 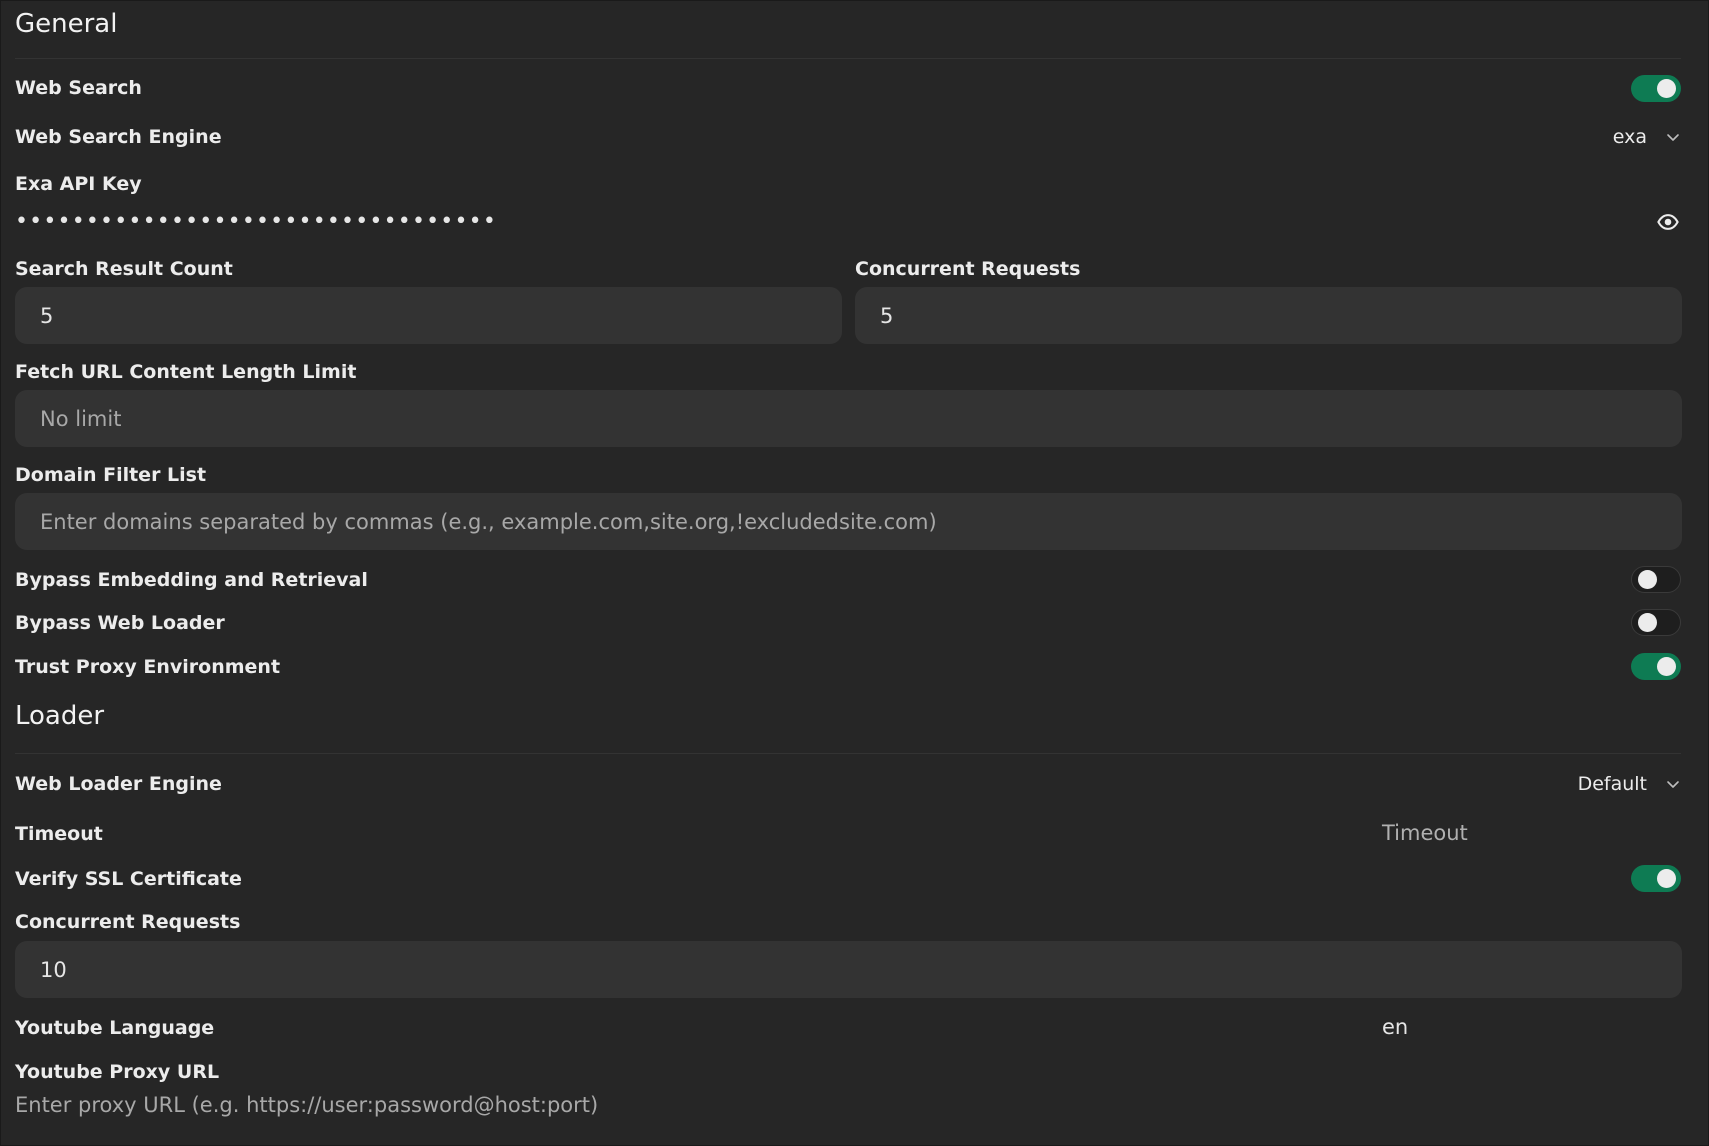 I want to click on web-loader-engine-value: Default, so click(x=1612, y=784).